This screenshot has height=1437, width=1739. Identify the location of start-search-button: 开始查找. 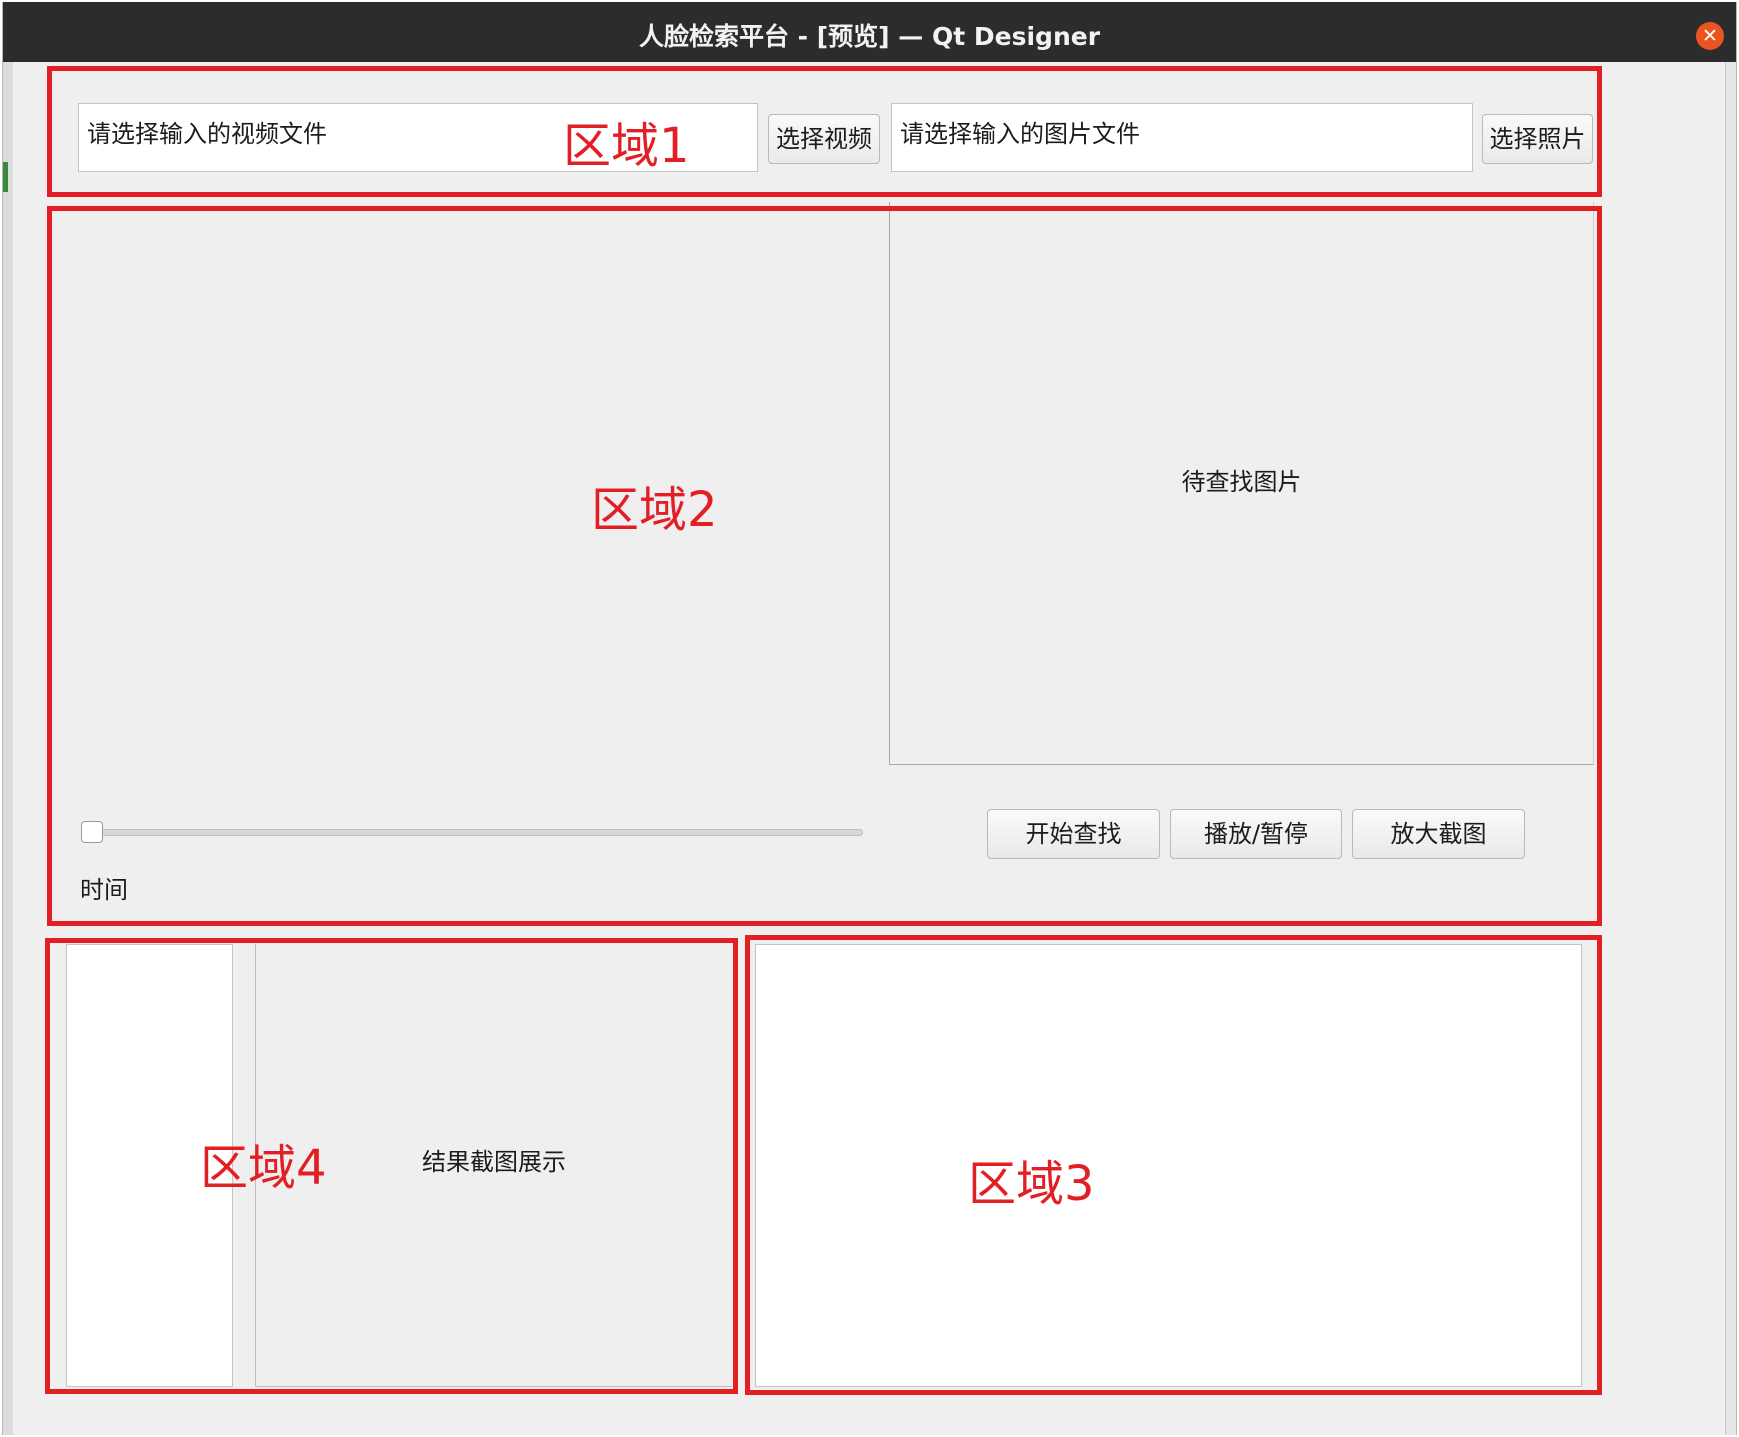
(1073, 834).